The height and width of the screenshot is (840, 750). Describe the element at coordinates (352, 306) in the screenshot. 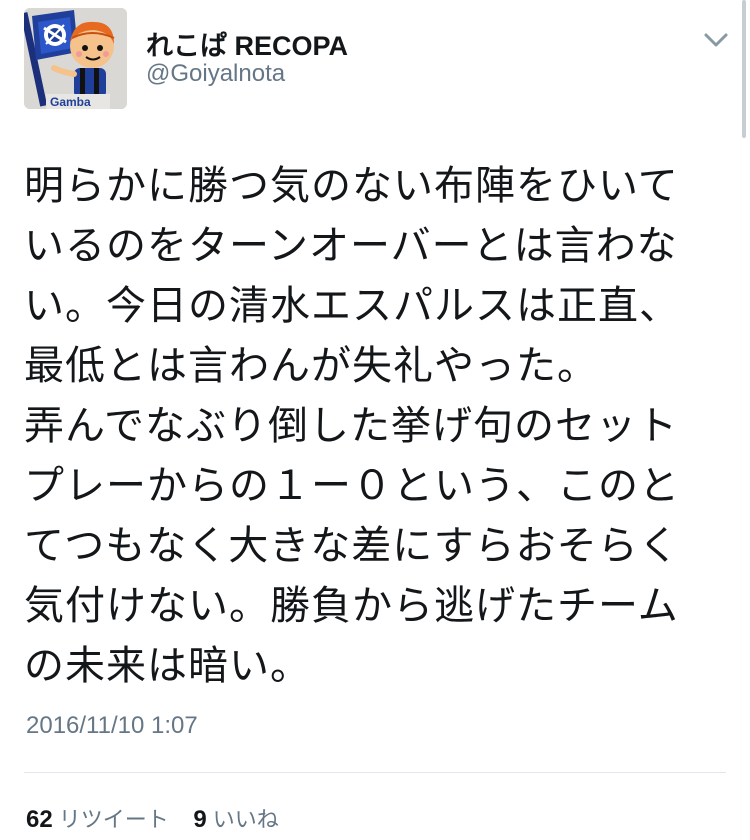

I see `tweet-text-line: い。今日の清水エスパルスは正直、` at that location.